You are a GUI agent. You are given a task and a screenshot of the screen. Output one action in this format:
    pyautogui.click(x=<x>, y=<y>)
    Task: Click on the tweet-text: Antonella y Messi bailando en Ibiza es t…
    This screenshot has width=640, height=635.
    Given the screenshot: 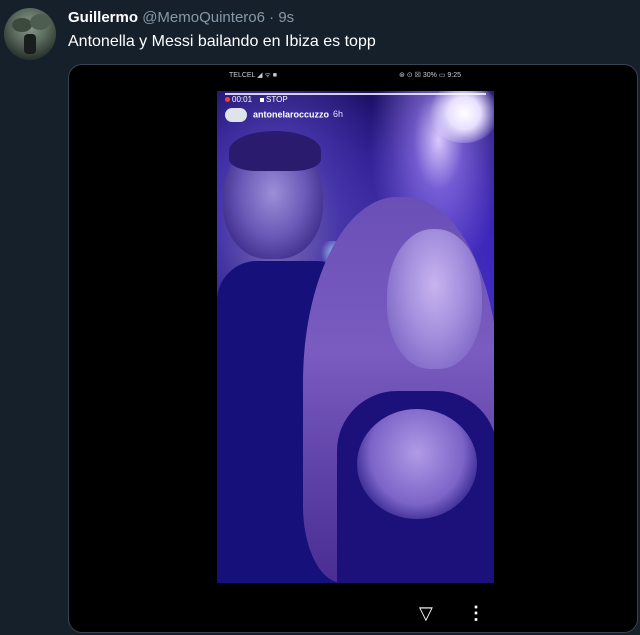 What is the action you would take?
    pyautogui.click(x=222, y=41)
    